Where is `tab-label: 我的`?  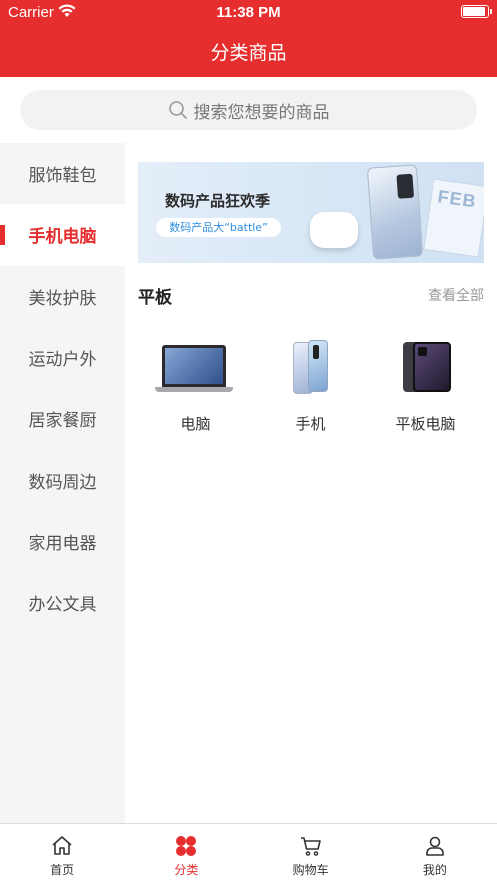
tab-label: 我的 is located at coordinates (434, 870).